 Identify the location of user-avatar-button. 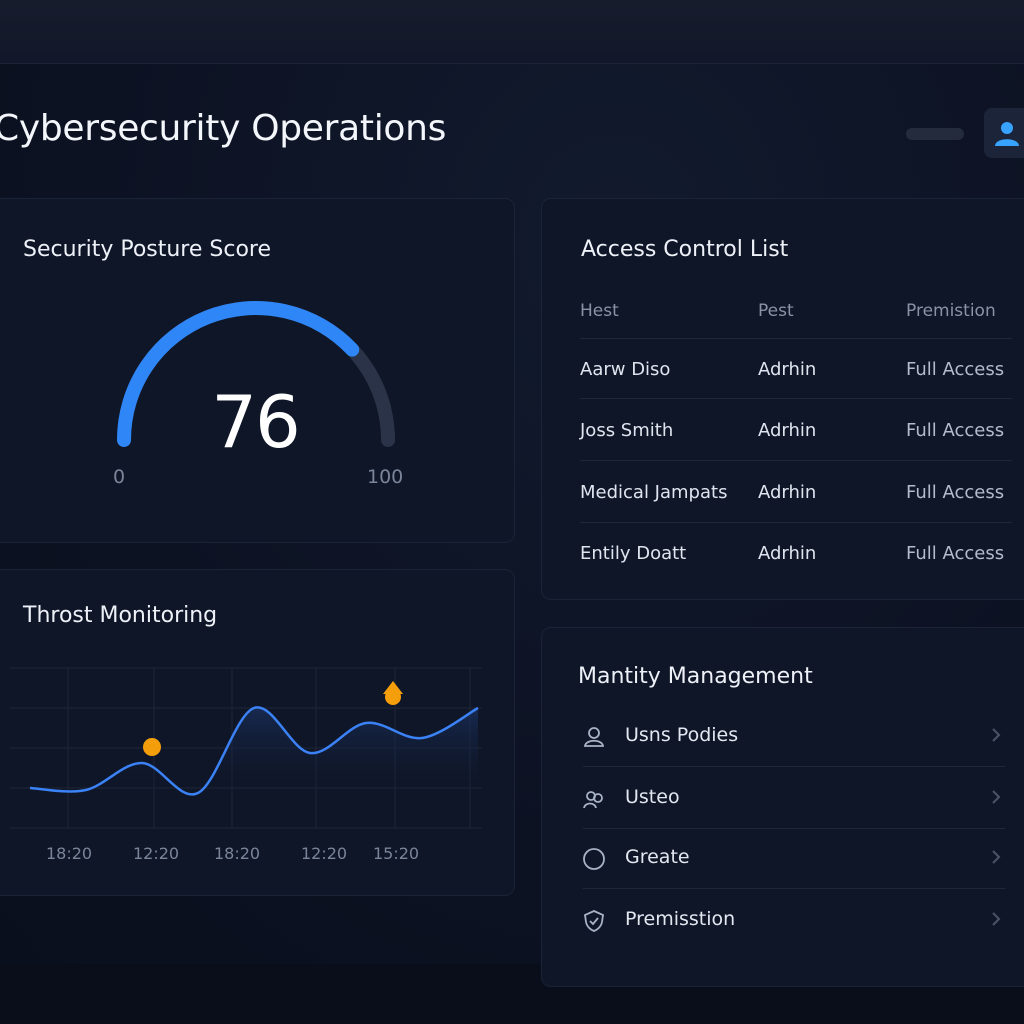
(1004, 133).